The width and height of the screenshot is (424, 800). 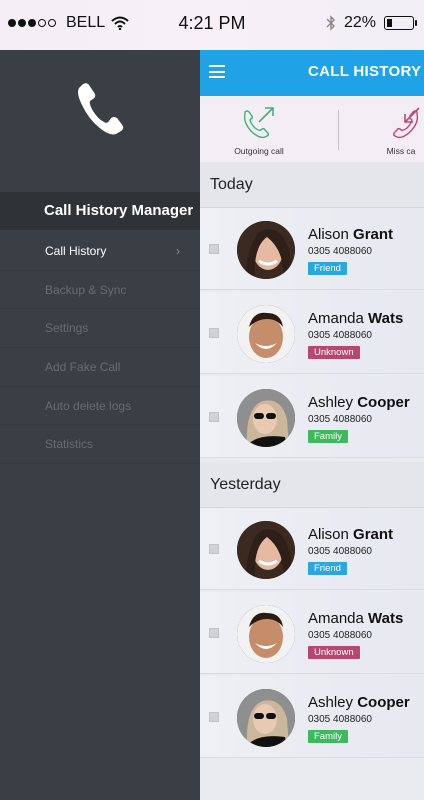 I want to click on sidebar-item-label: Backup & Sync, so click(x=86, y=289).